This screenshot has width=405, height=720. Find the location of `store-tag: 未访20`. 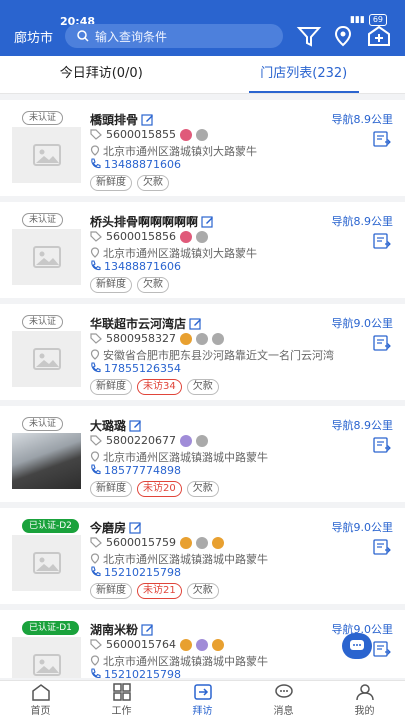

store-tag: 未访20 is located at coordinates (159, 489).